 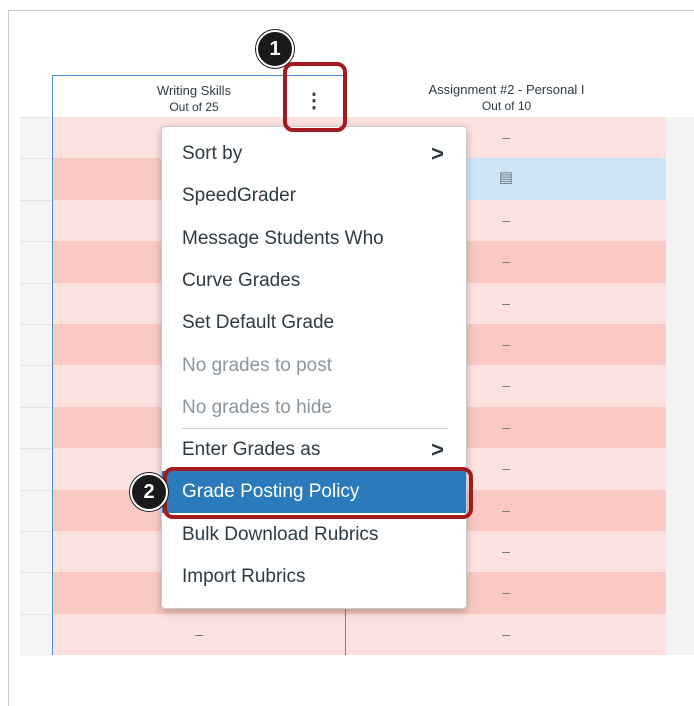 I want to click on menu-item-import-rubrics: Import Rubrics, so click(x=314, y=577).